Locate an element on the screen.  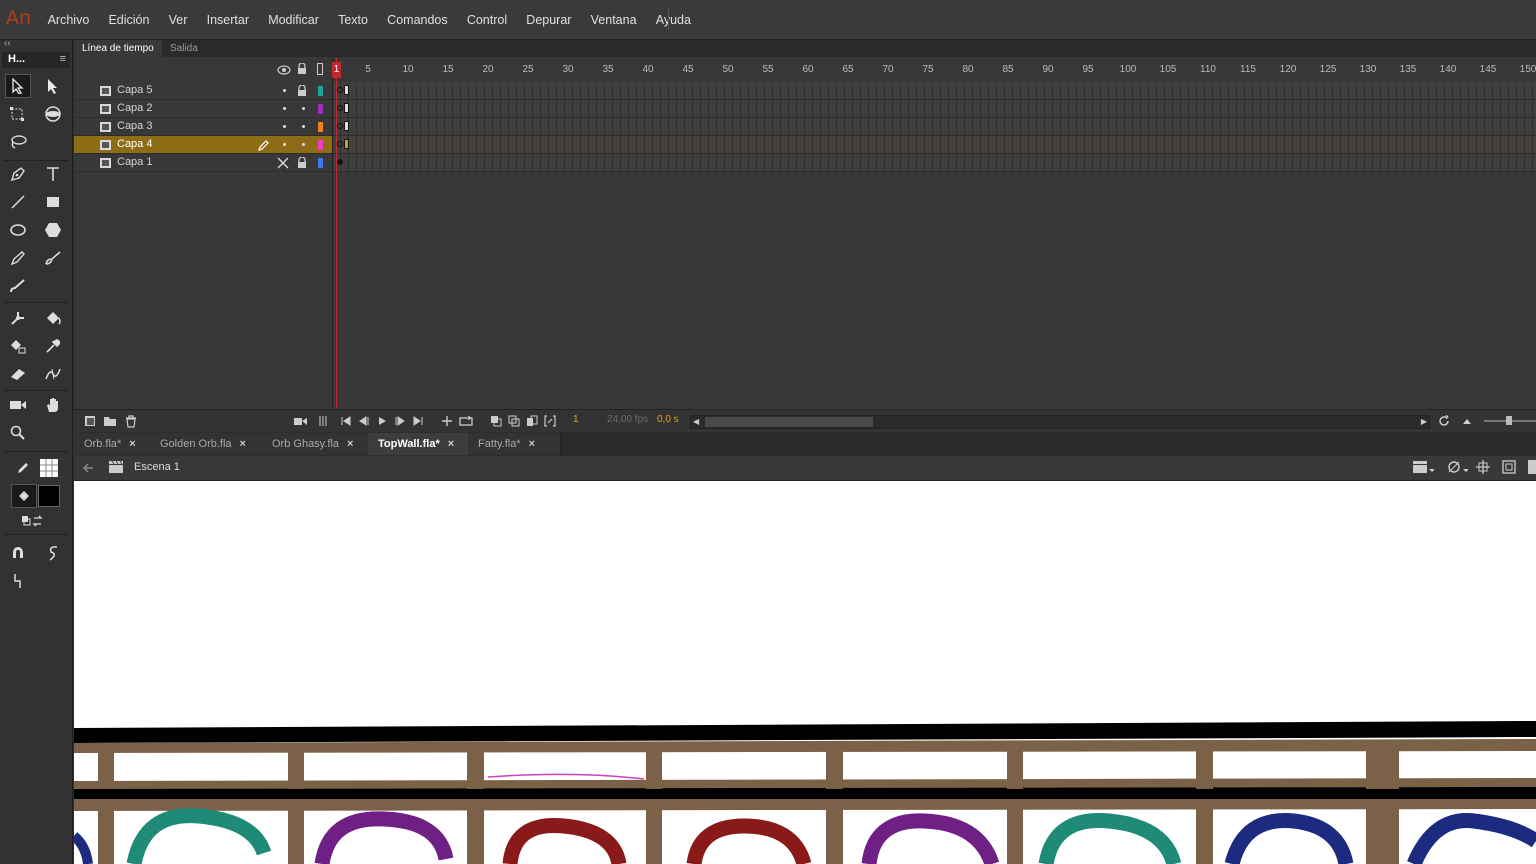
menu-modificar: Modificar is located at coordinates (294, 20).